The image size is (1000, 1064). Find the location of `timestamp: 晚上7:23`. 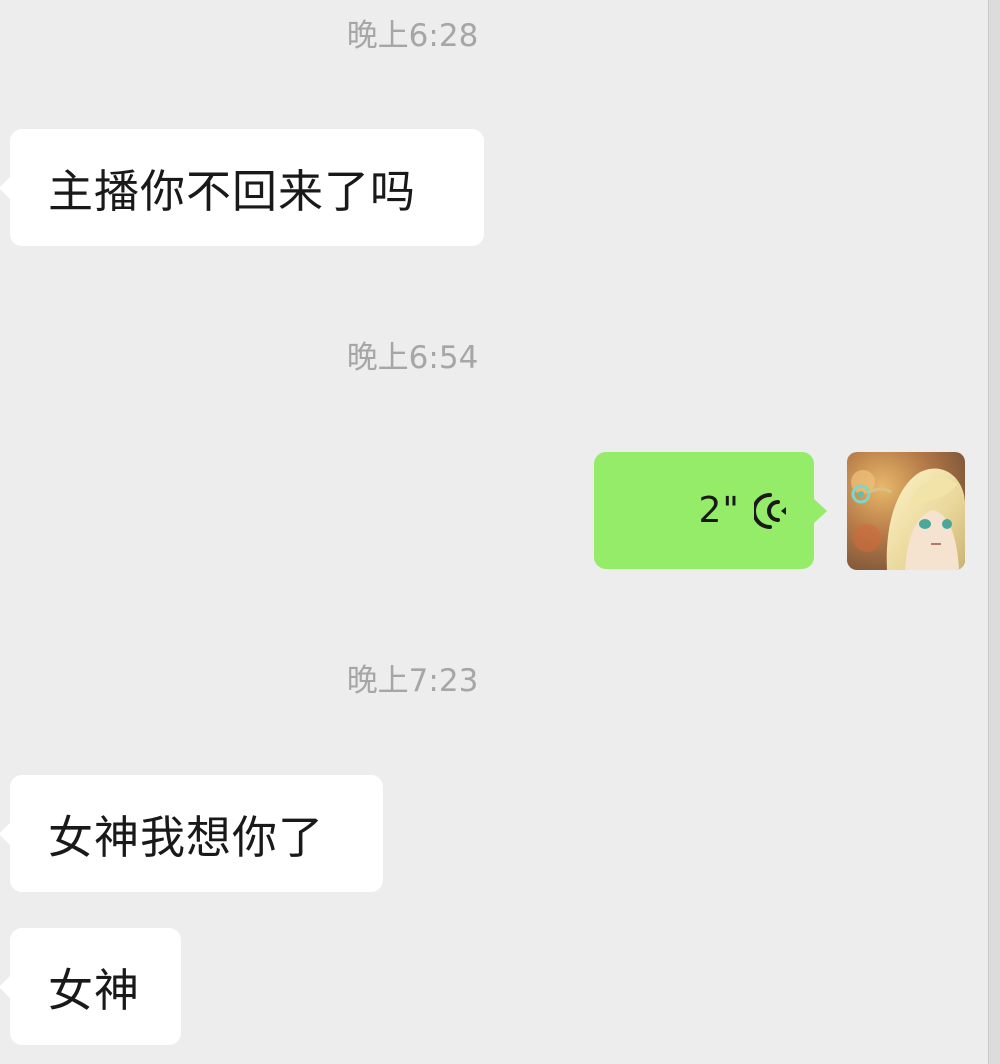

timestamp: 晚上7:23 is located at coordinates (412, 681).